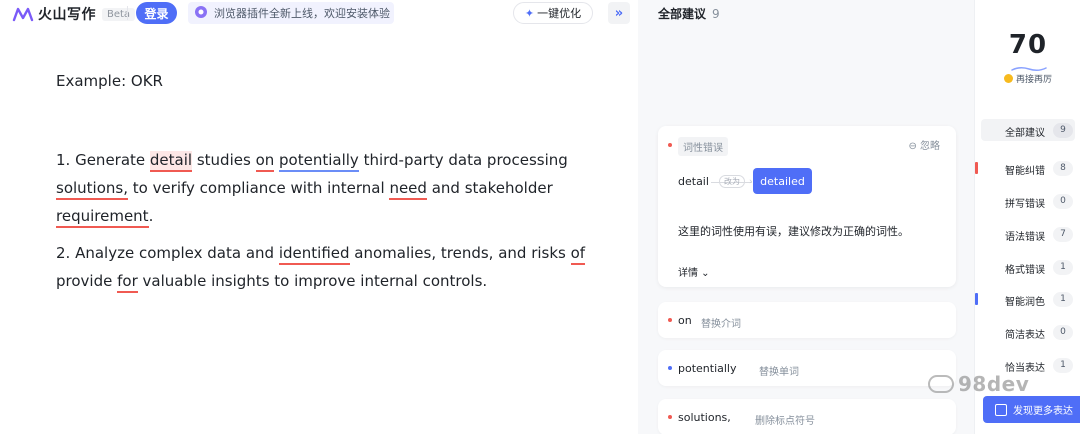 This screenshot has width=1080, height=434. Describe the element at coordinates (171, 161) in the screenshot. I see `error-highlight-detail: detail` at that location.